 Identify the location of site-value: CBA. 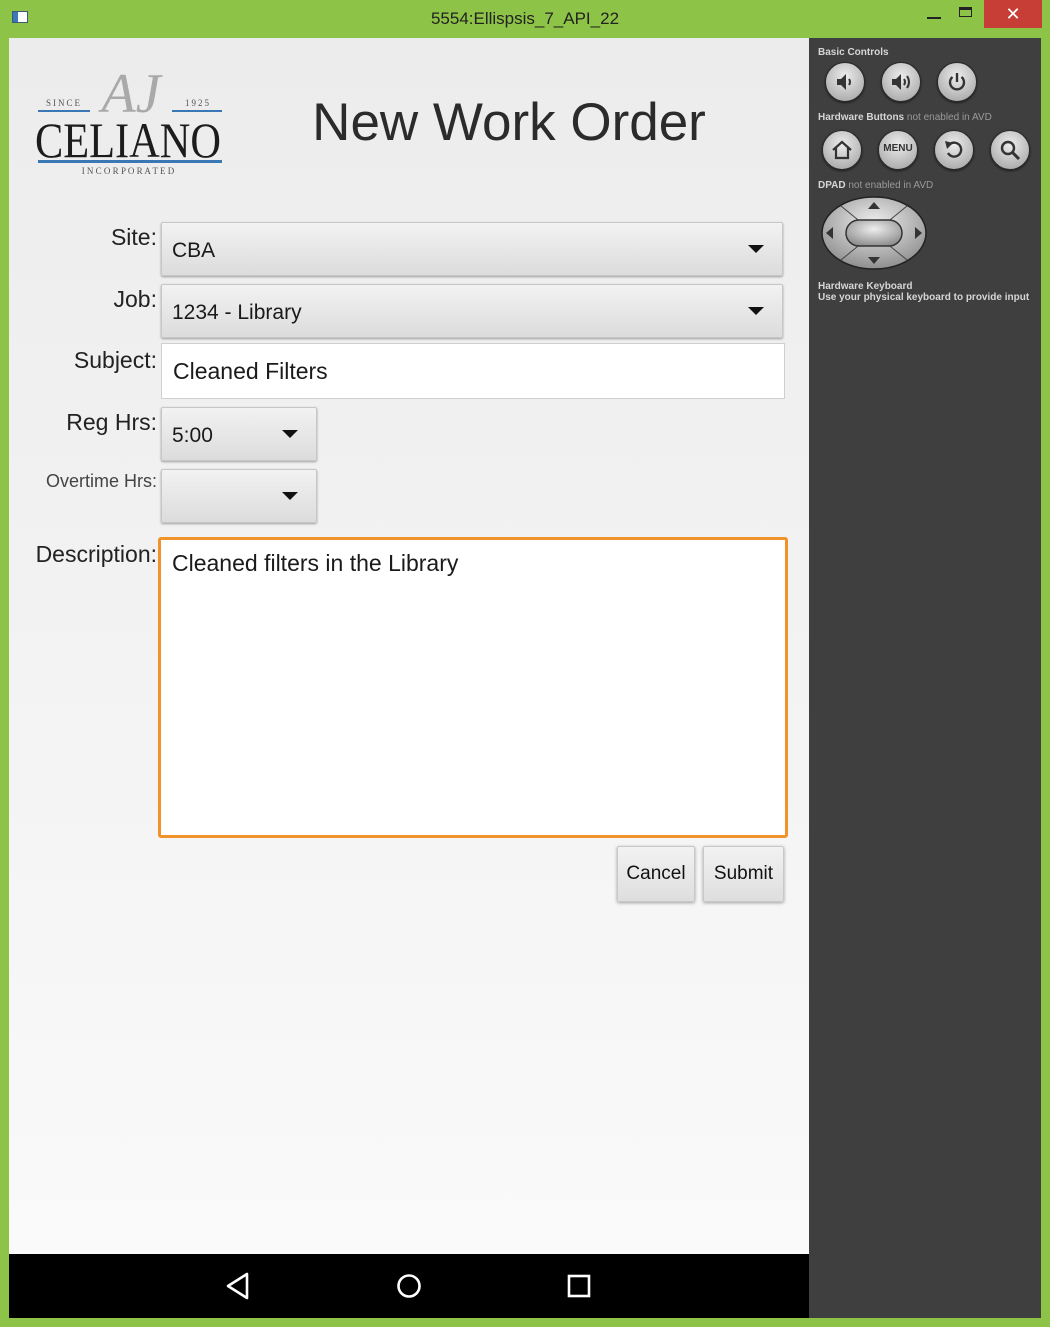
(194, 250).